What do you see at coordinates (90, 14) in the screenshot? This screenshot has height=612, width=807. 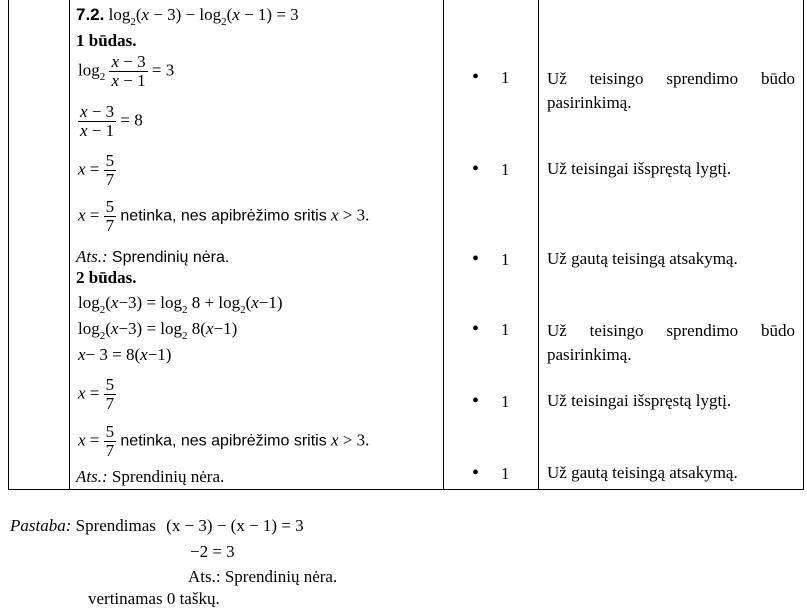 I see `problem-number: 7.2.` at bounding box center [90, 14].